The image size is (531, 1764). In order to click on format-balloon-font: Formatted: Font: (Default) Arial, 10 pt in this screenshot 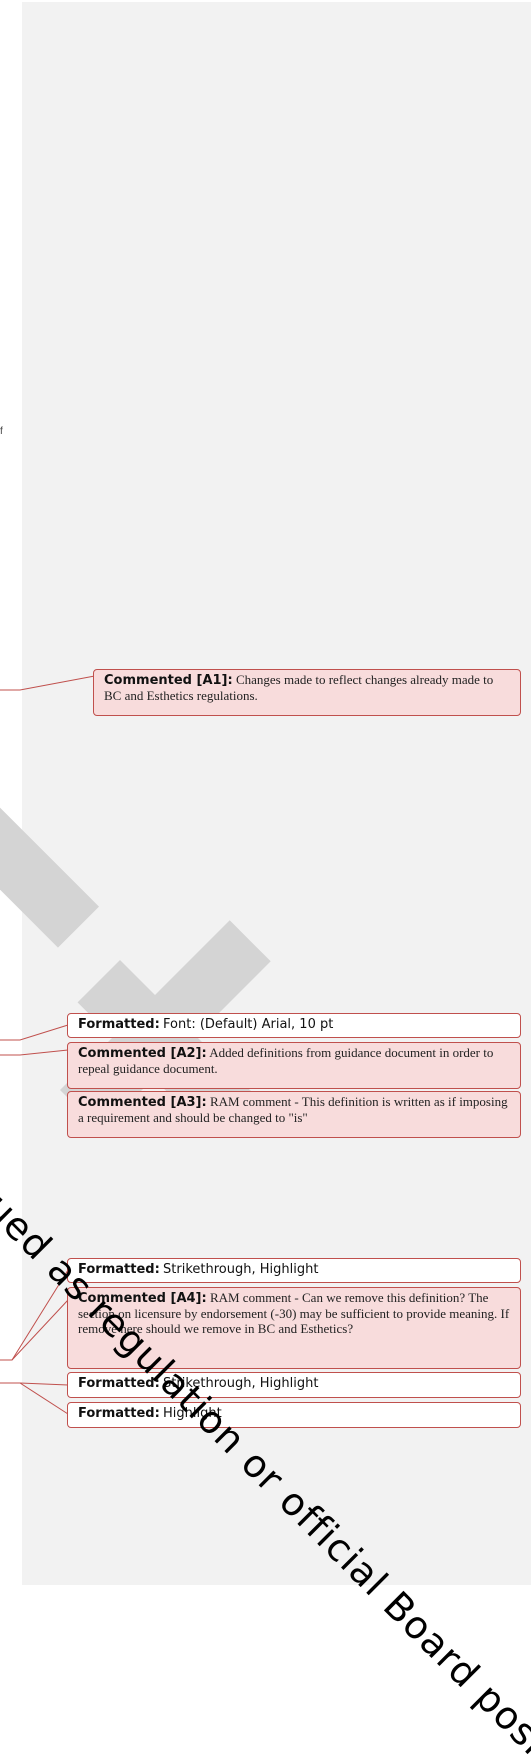, I will do `click(294, 1025)`.